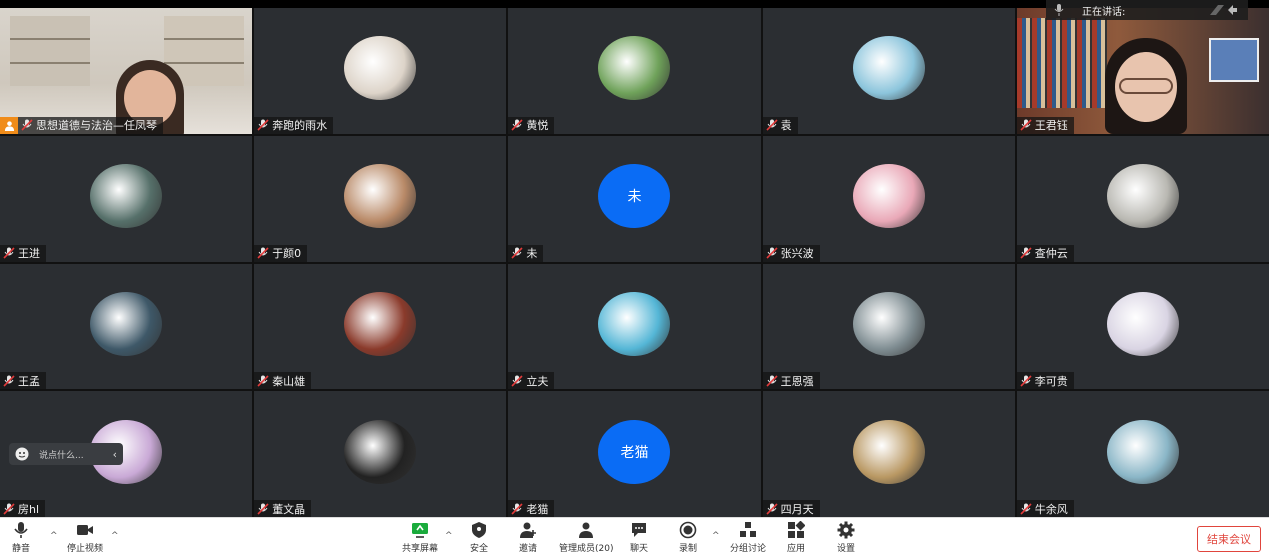 Image resolution: width=1269 pixels, height=559 pixels. Describe the element at coordinates (639, 539) in the screenshot. I see `chat-button: 聊天` at that location.